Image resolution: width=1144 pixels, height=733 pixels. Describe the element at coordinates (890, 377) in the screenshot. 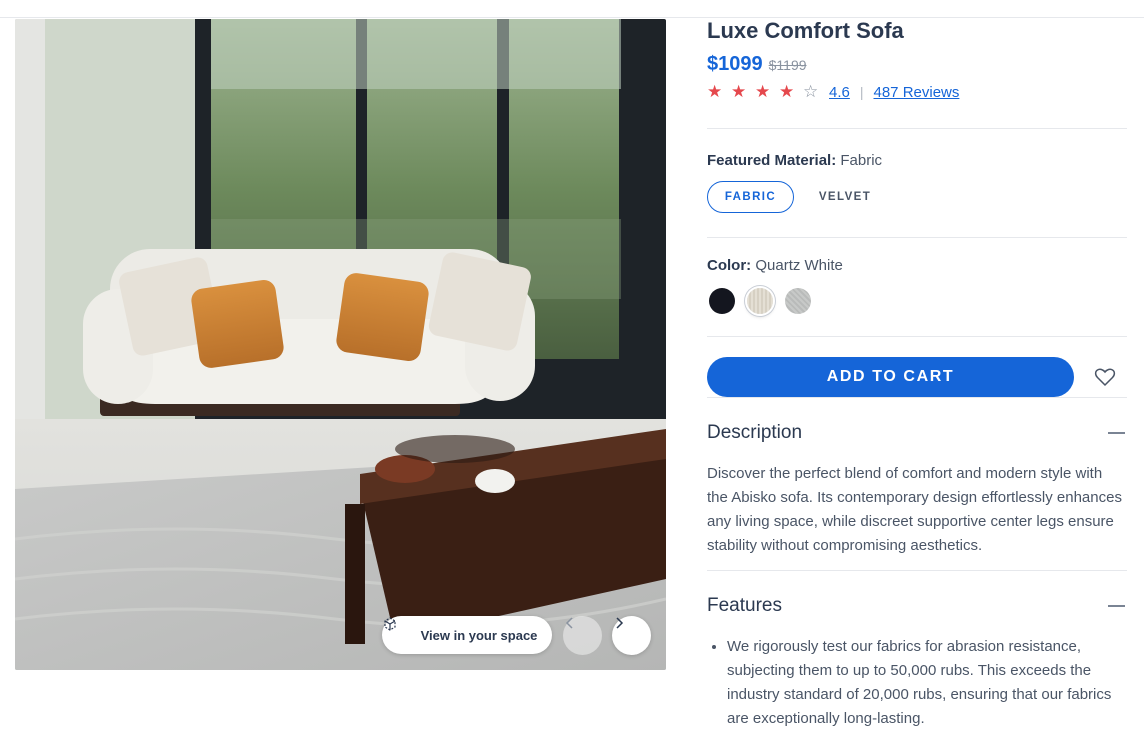

I see `add-to-cart-button: ADD TO CART` at that location.